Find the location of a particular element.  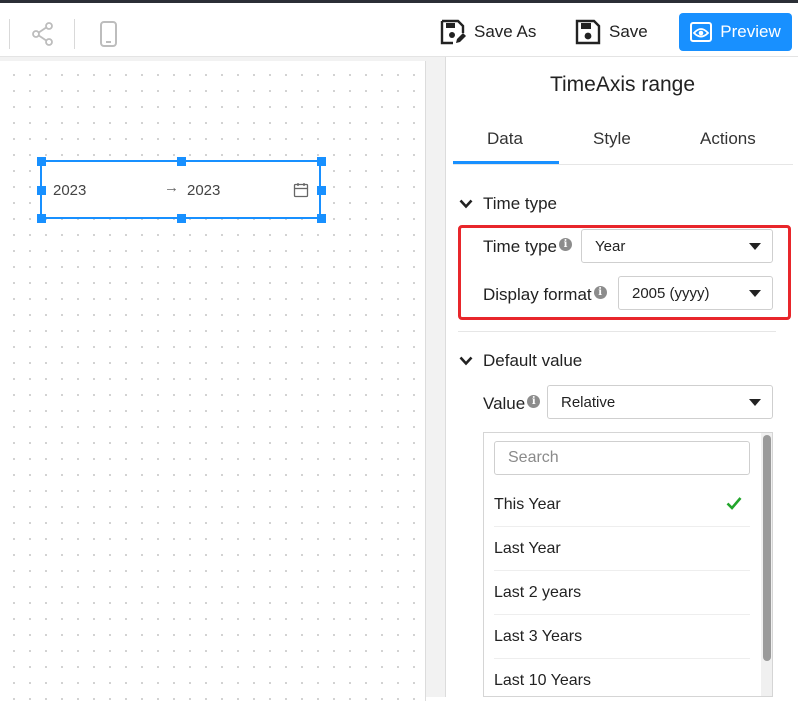

dropdown-option-label: Last Year is located at coordinates (527, 548).